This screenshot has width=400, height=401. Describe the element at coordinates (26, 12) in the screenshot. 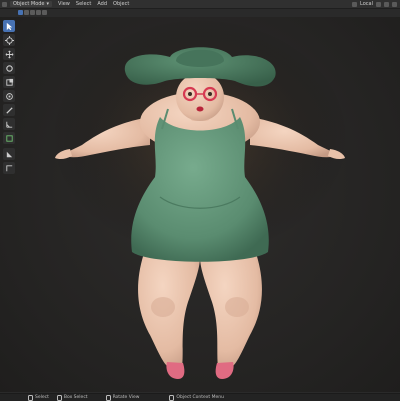

I see `select-extend-icon` at that location.